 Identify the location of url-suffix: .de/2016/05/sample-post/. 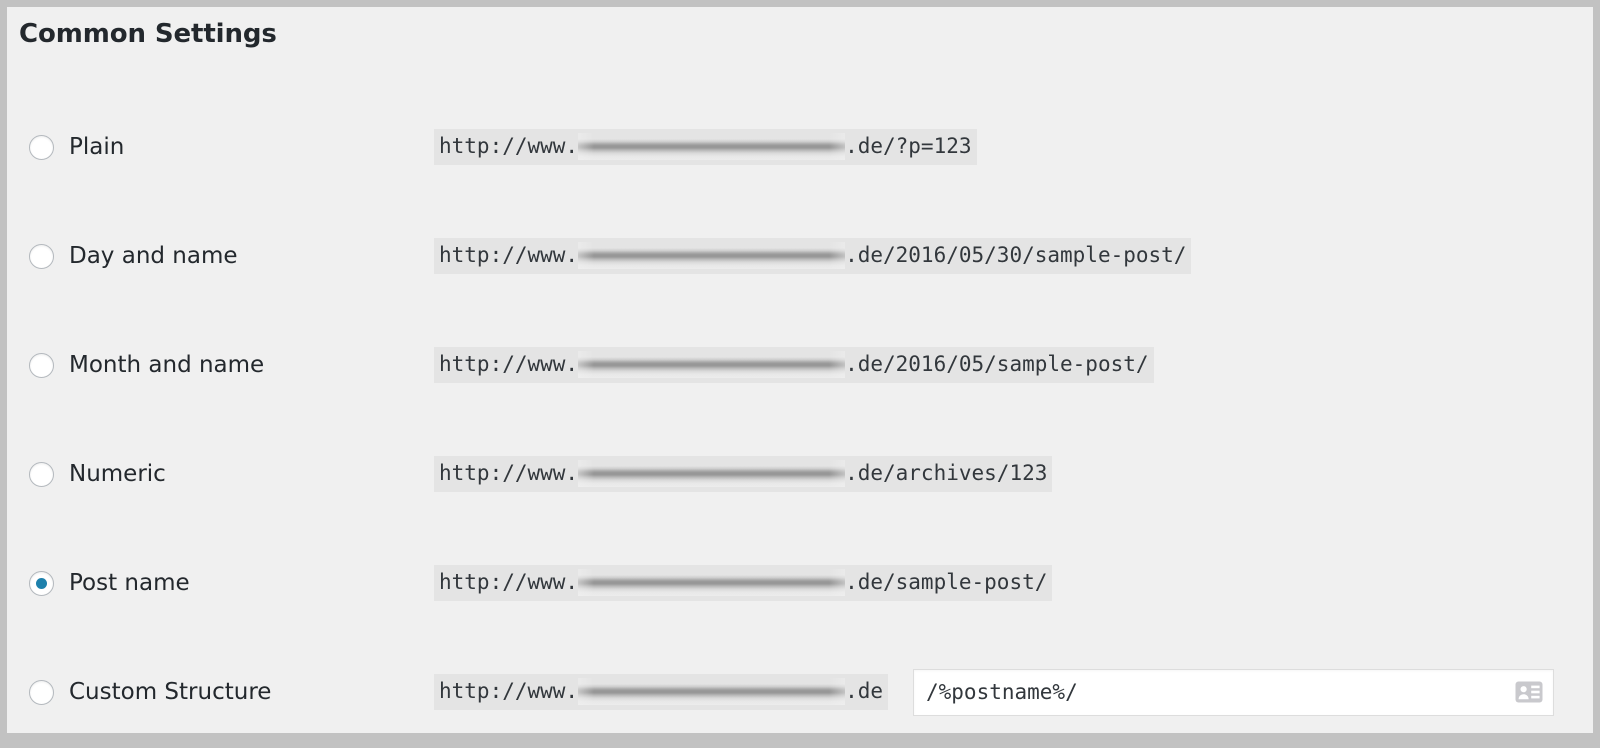
(997, 364).